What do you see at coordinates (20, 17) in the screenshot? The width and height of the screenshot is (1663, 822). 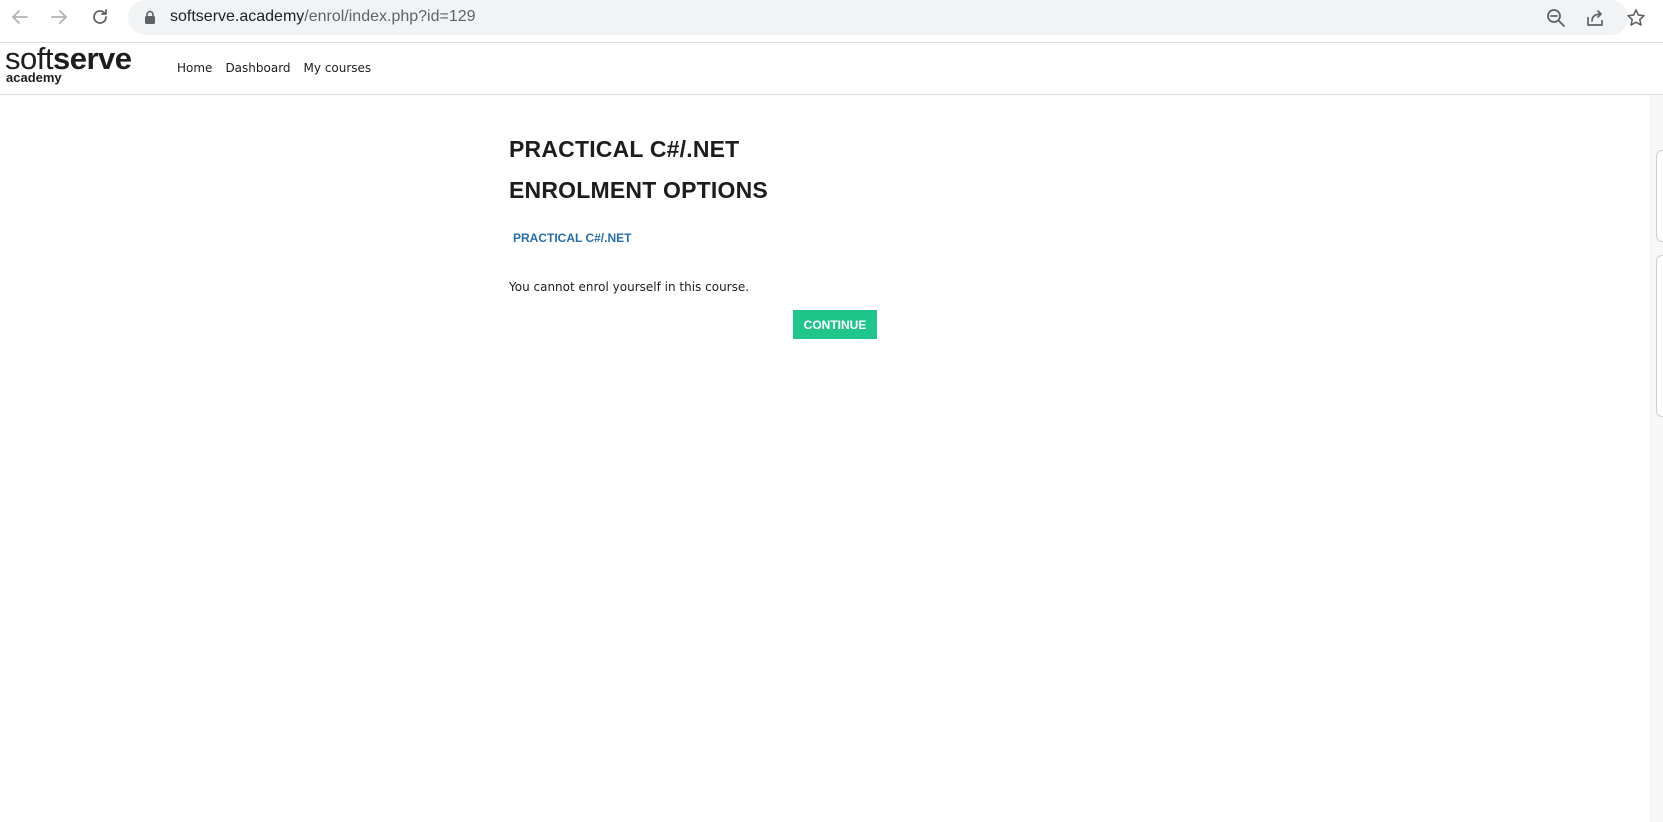 I see `back-arrow-icon` at bounding box center [20, 17].